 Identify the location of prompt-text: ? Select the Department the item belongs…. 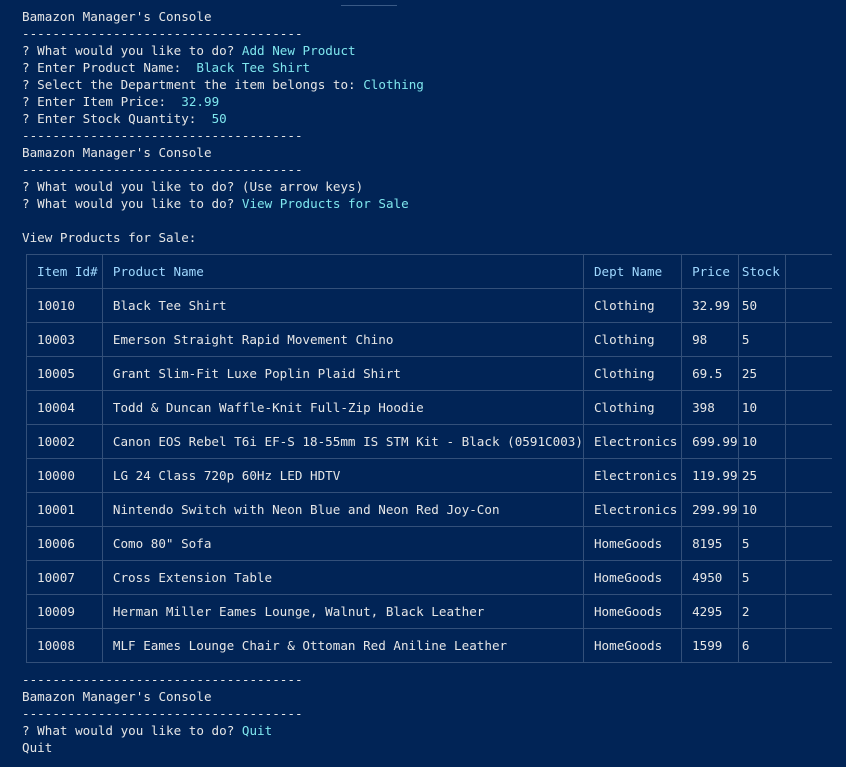
(193, 84).